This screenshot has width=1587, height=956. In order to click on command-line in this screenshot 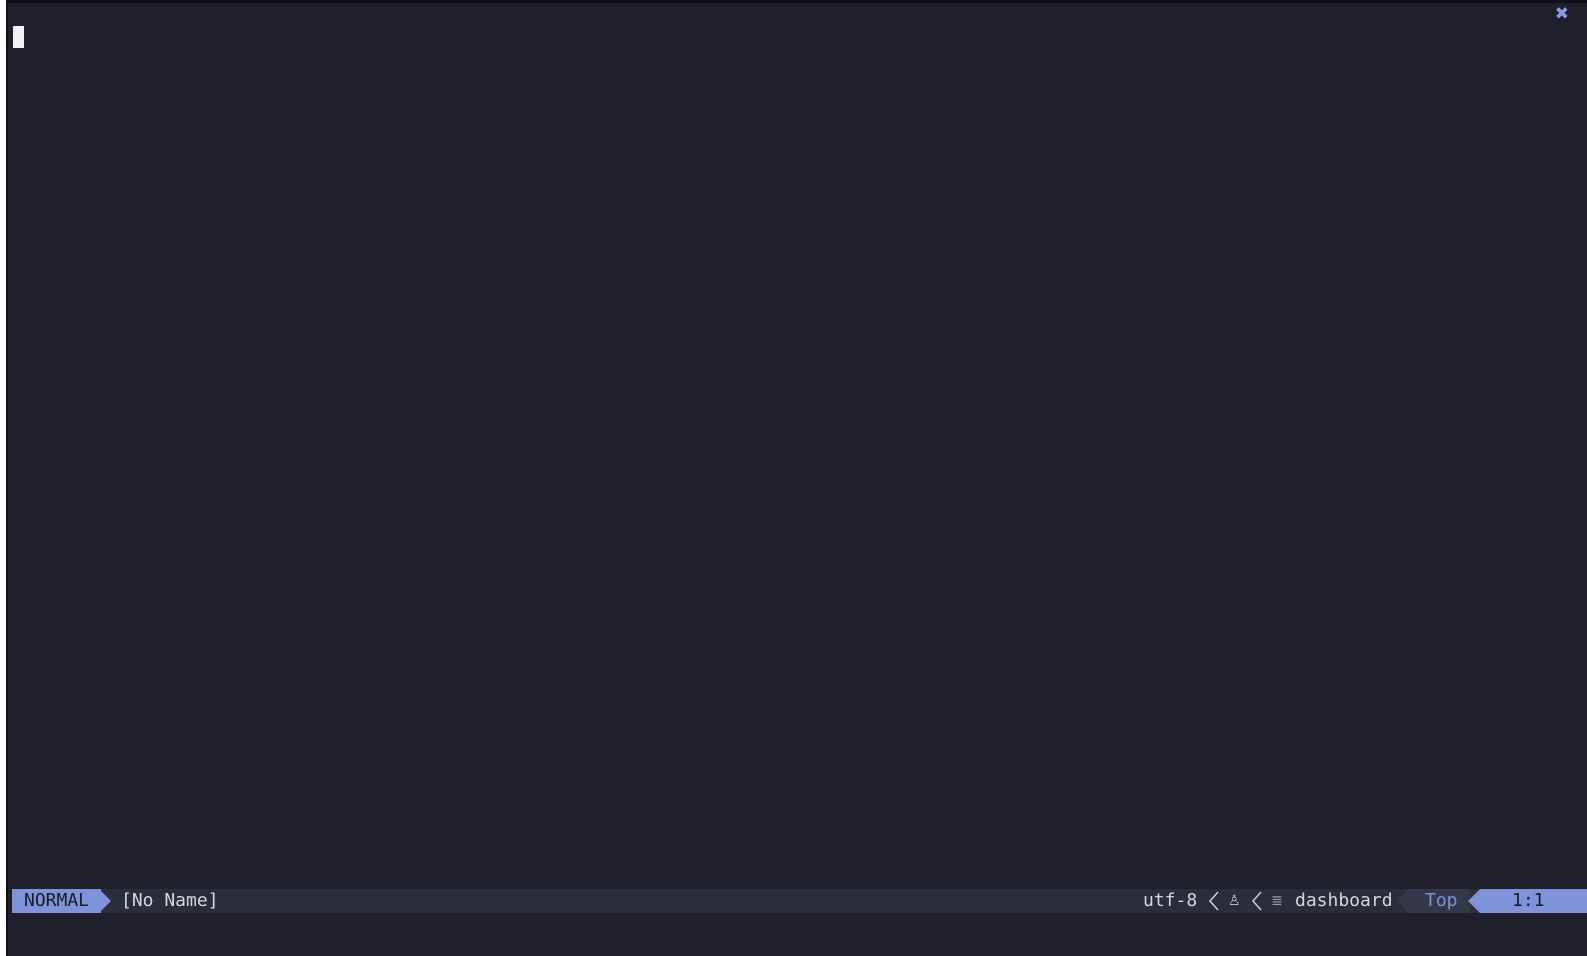, I will do `click(799, 934)`.